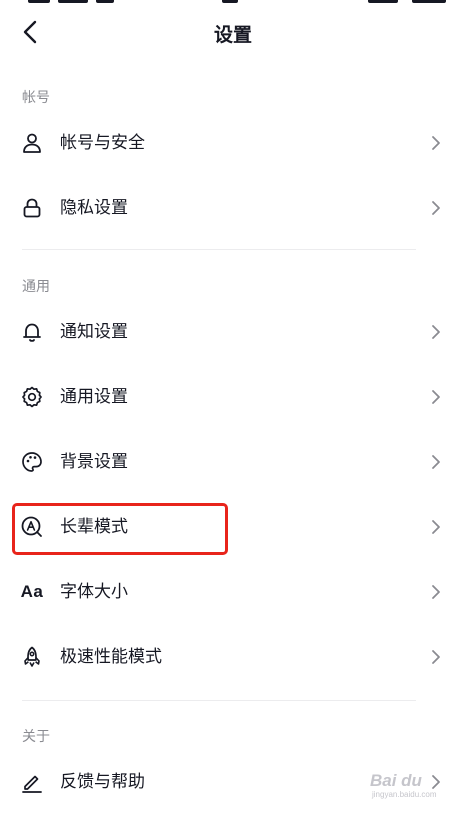 The width and height of the screenshot is (466, 814). Describe the element at coordinates (233, 657) in the screenshot. I see `settings-item-performance-mode: 极速性能模式` at that location.